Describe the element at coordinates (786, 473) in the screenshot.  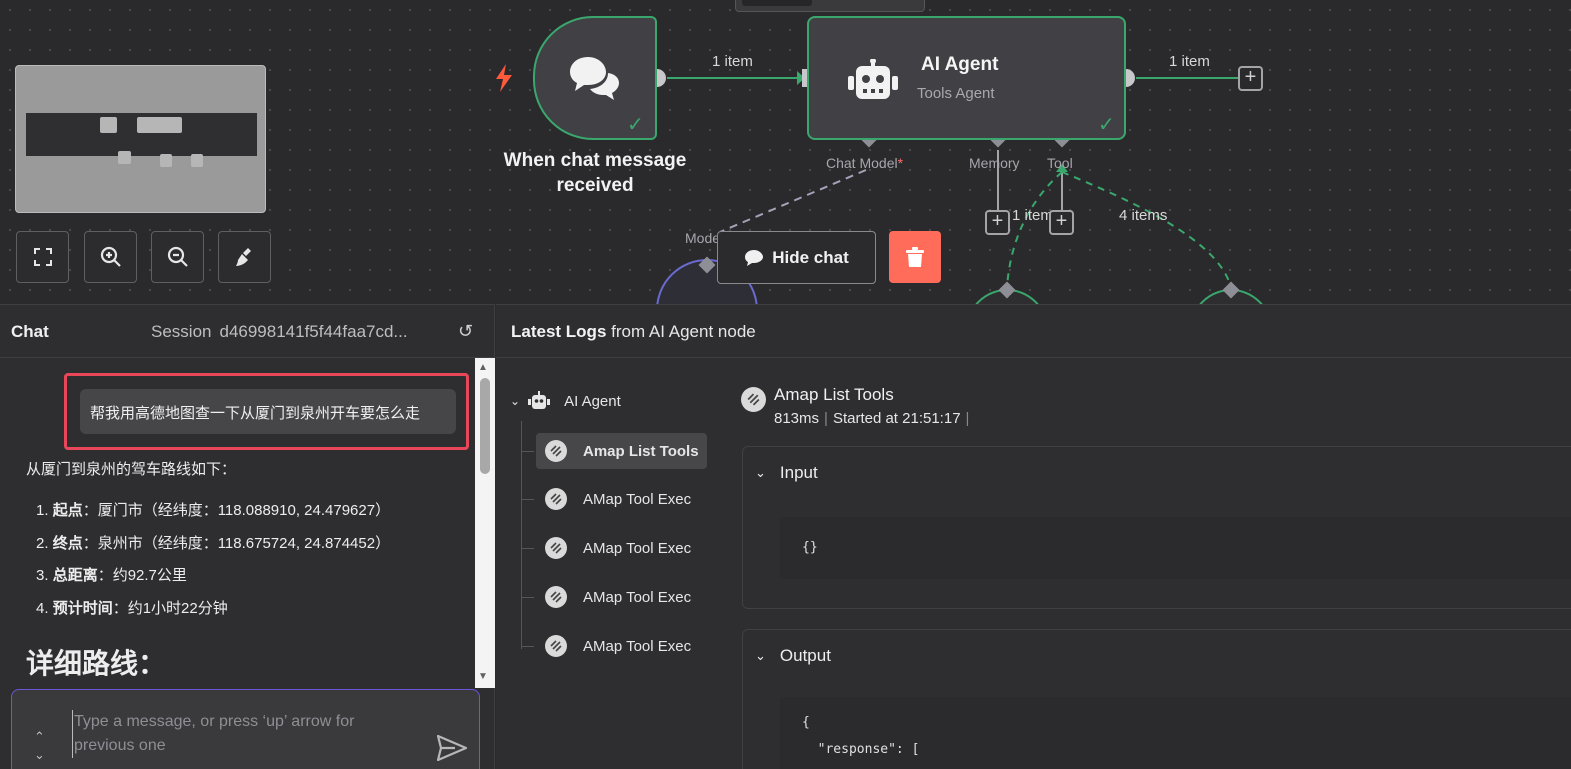
I see `input-section-toggle: ⌄ Input` at that location.